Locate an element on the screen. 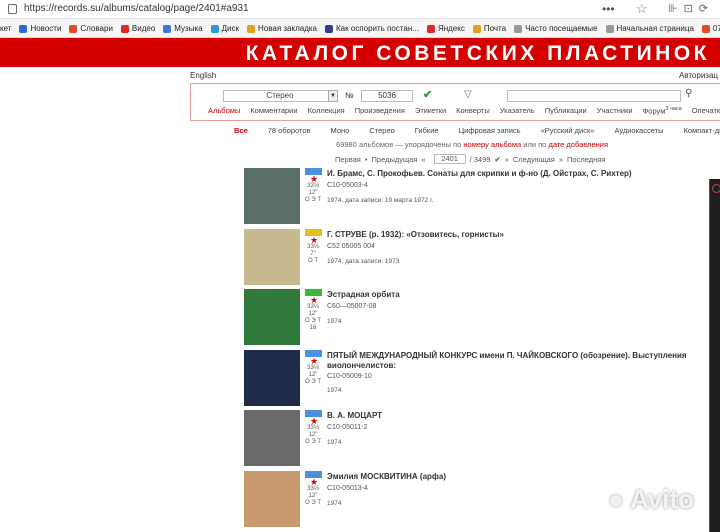 The width and height of the screenshot is (720, 532). number-input: 5036 is located at coordinates (387, 96).